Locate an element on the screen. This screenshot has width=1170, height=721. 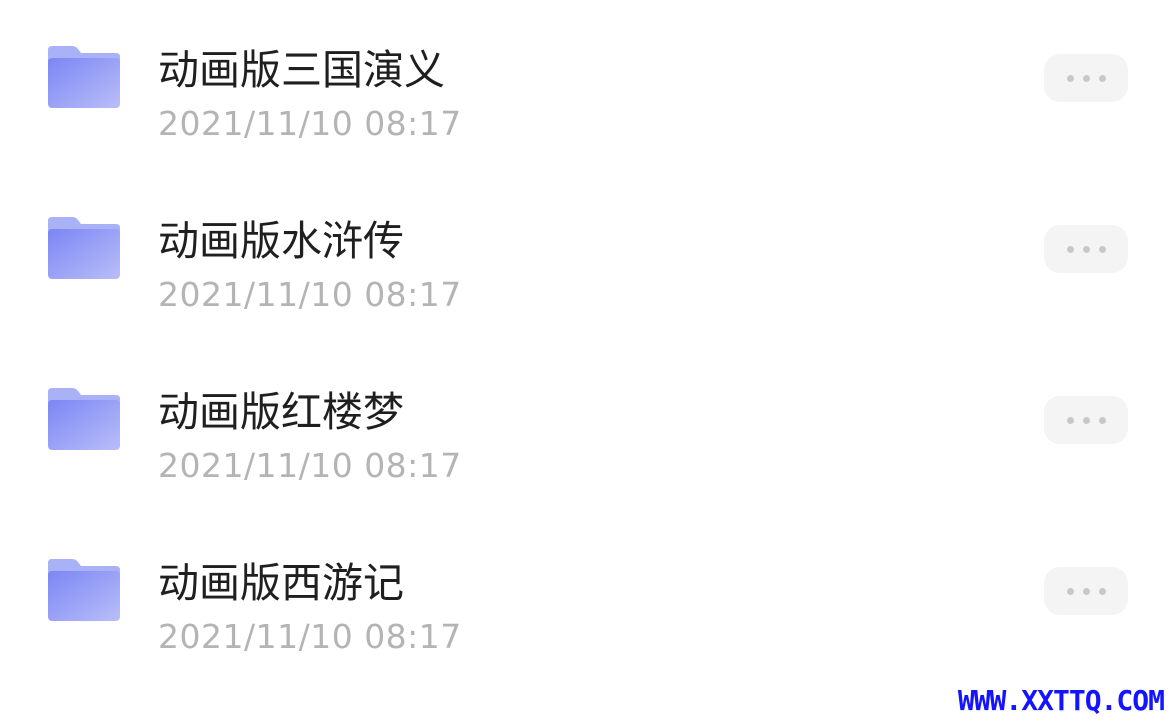
folder-name: 动画版三国演义 is located at coordinates (301, 70).